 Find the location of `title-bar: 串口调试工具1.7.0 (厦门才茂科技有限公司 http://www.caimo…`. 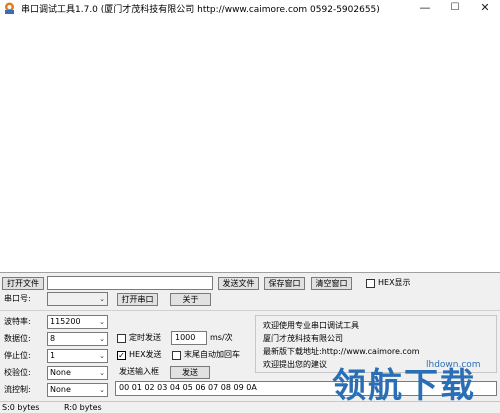

title-bar: 串口调试工具1.7.0 (厦门才茂科技有限公司 http://www.caimo… is located at coordinates (250, 8).